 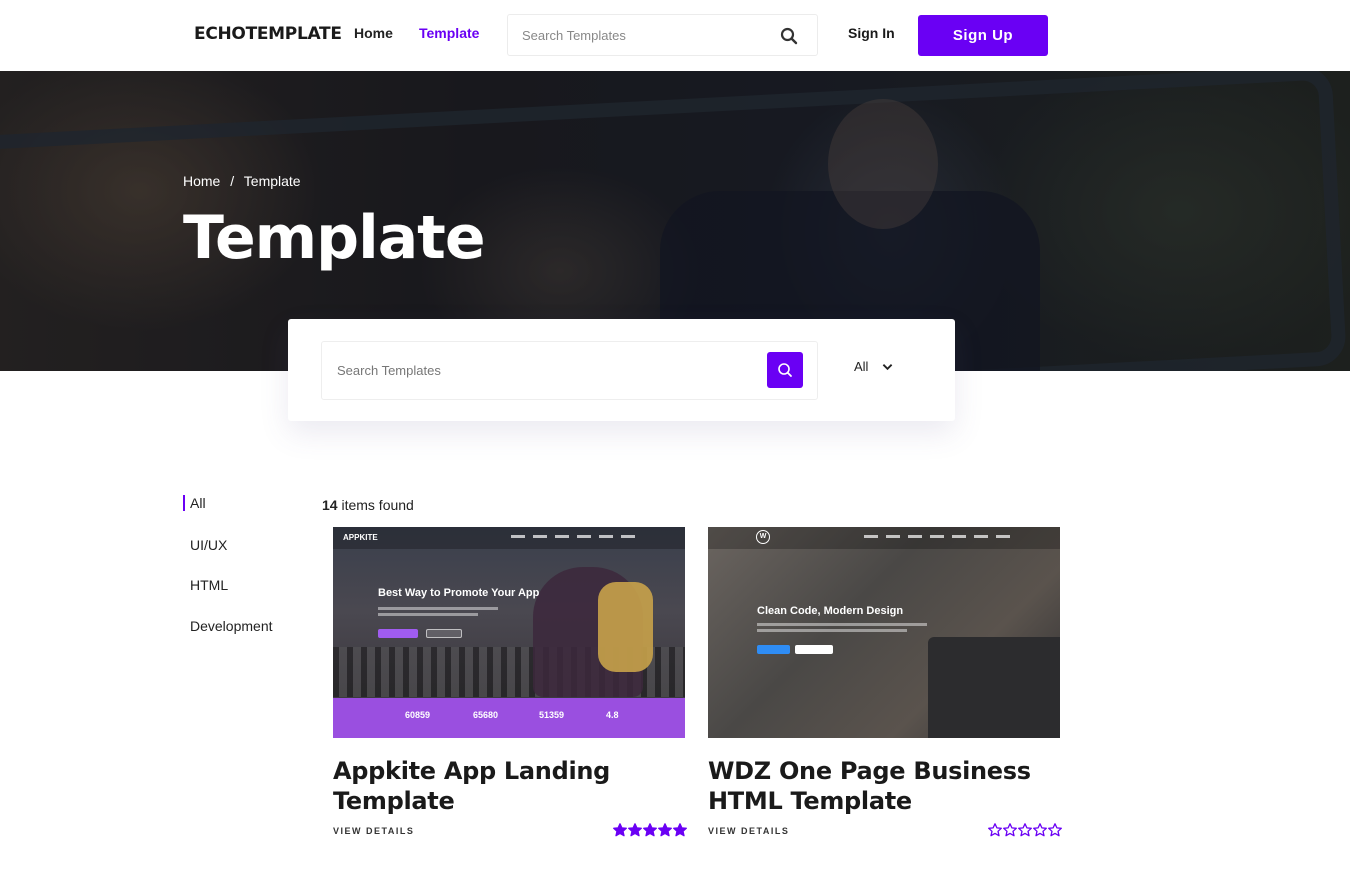 What do you see at coordinates (873, 366) in the screenshot?
I see `category-filter-select: All` at bounding box center [873, 366].